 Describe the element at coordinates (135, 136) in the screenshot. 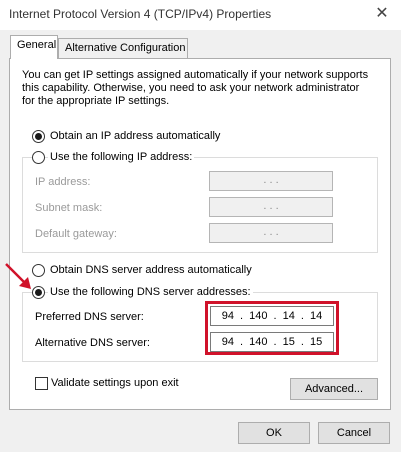

I see `obtain-ip-auto-label: Obtain an IP address automatically` at that location.